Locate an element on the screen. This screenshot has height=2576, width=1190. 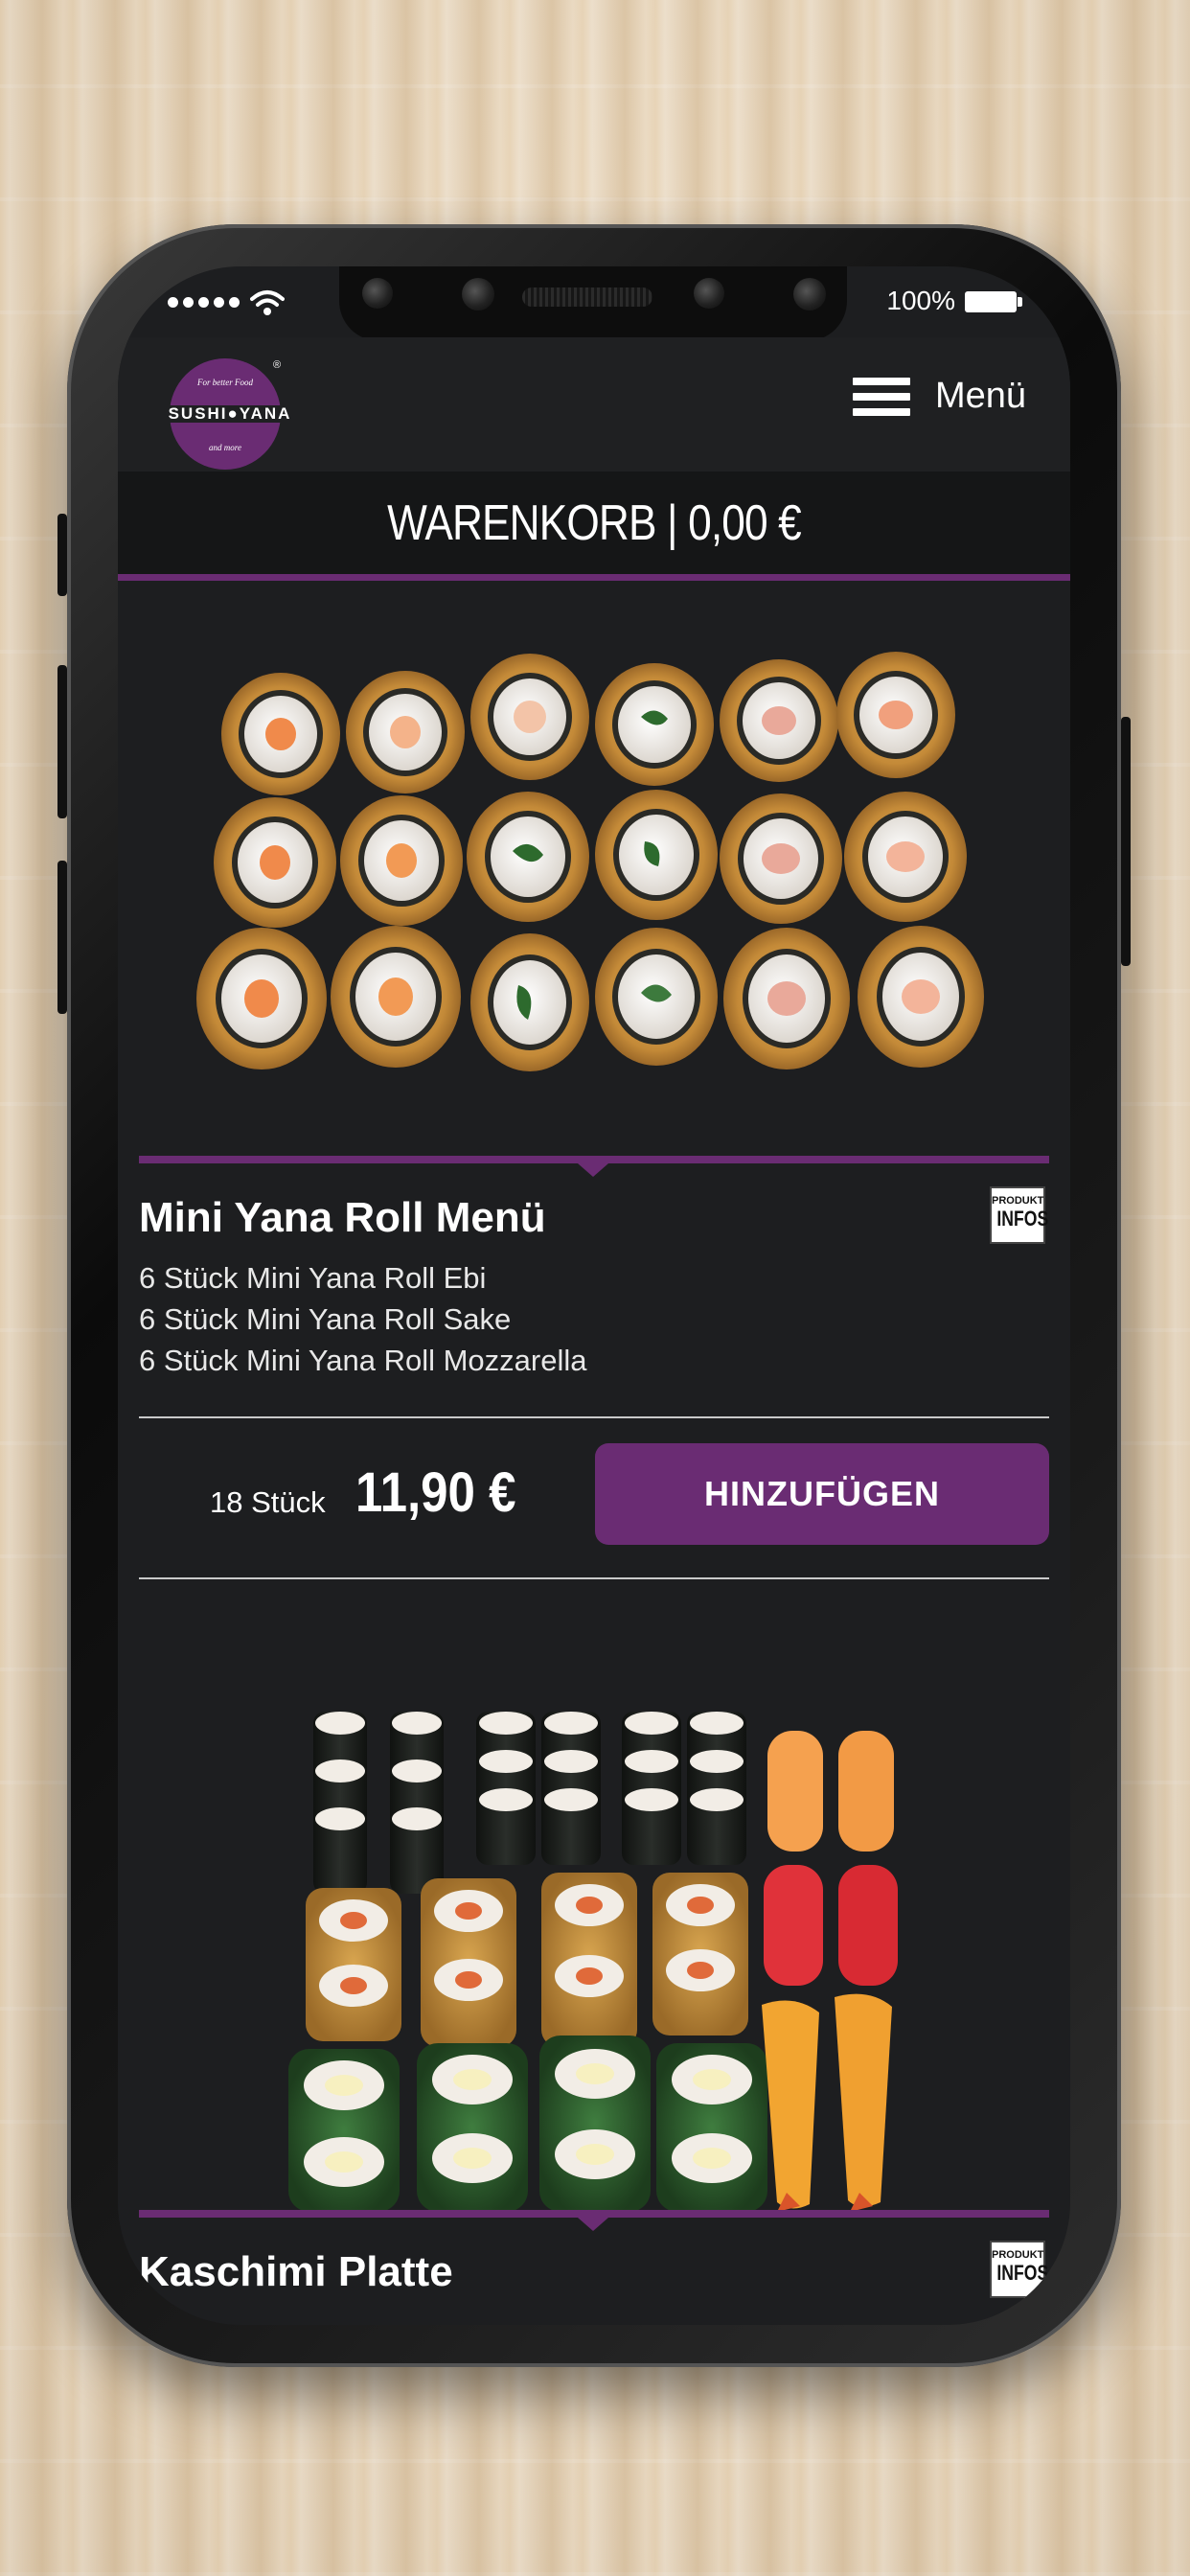
product-description-line: 6 Stück Mini Yana Roll Ebi is located at coordinates (313, 1278).